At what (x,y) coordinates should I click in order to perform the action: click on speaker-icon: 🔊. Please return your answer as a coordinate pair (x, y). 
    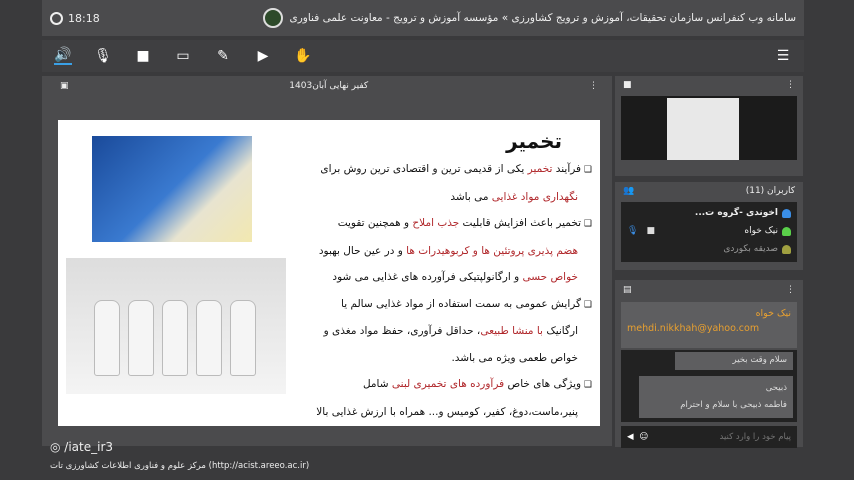
    Looking at the image, I should click on (63, 56).